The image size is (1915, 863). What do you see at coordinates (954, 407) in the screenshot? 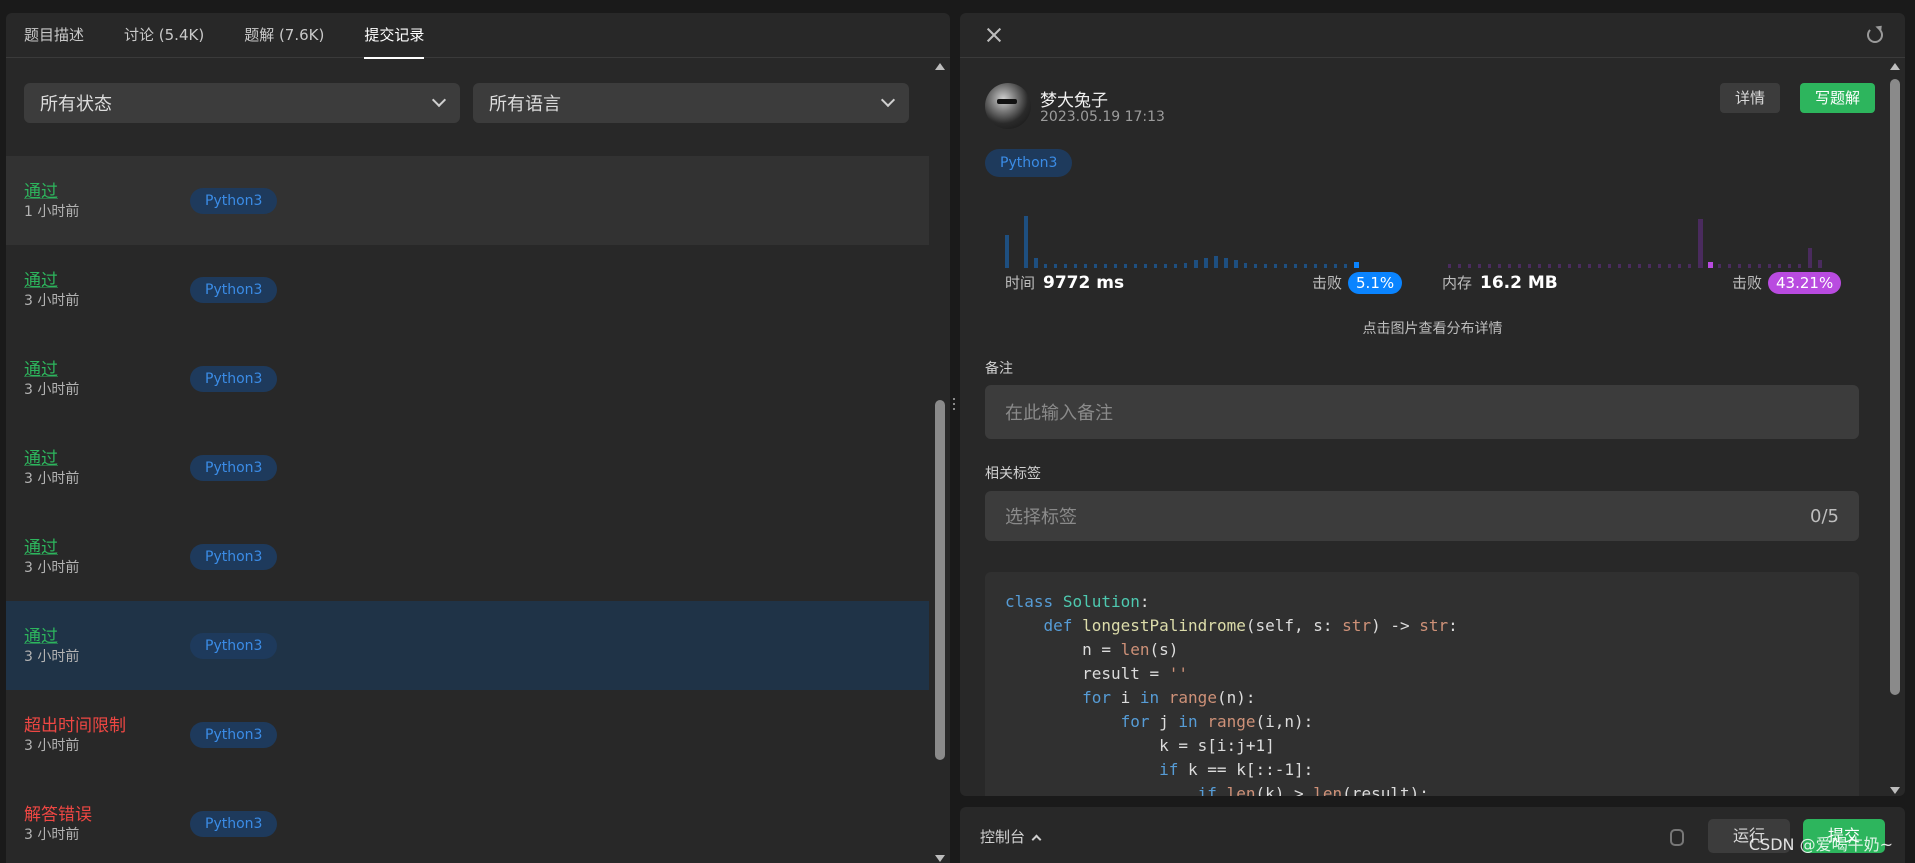
I see `panel-resize-handle` at bounding box center [954, 407].